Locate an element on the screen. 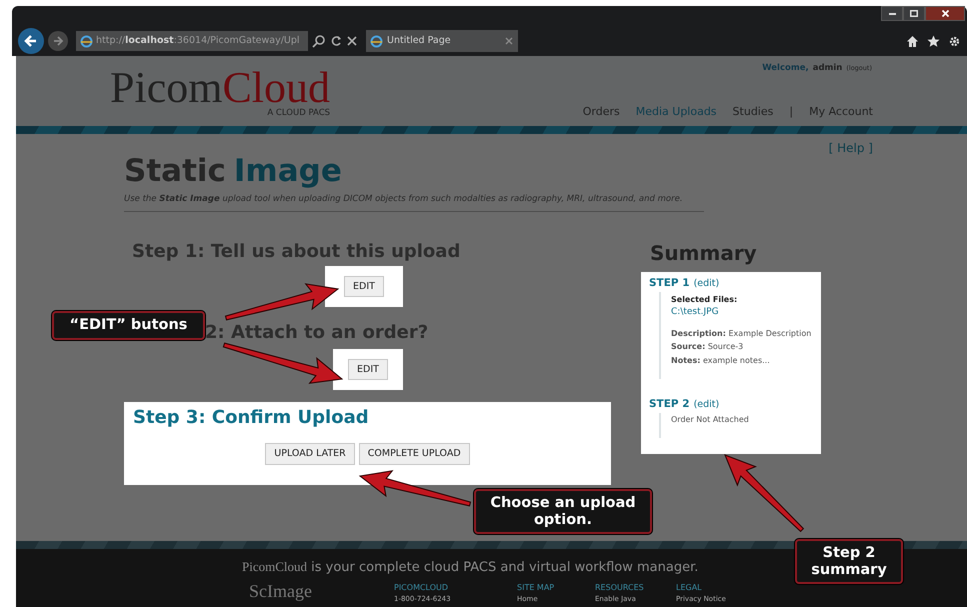  stop-icon is located at coordinates (352, 41).